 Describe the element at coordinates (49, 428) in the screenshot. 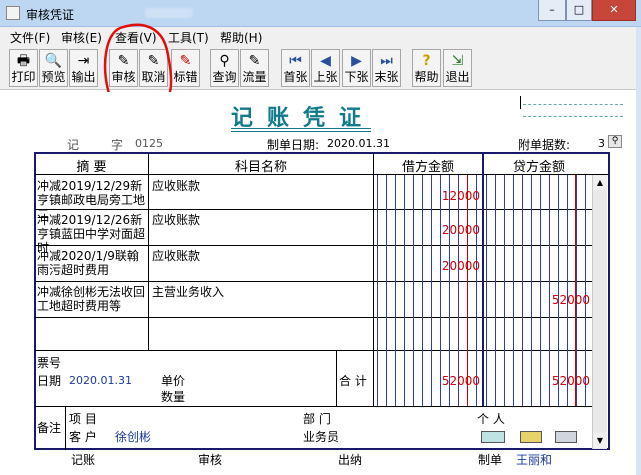

I see `memo-label: 备注` at that location.